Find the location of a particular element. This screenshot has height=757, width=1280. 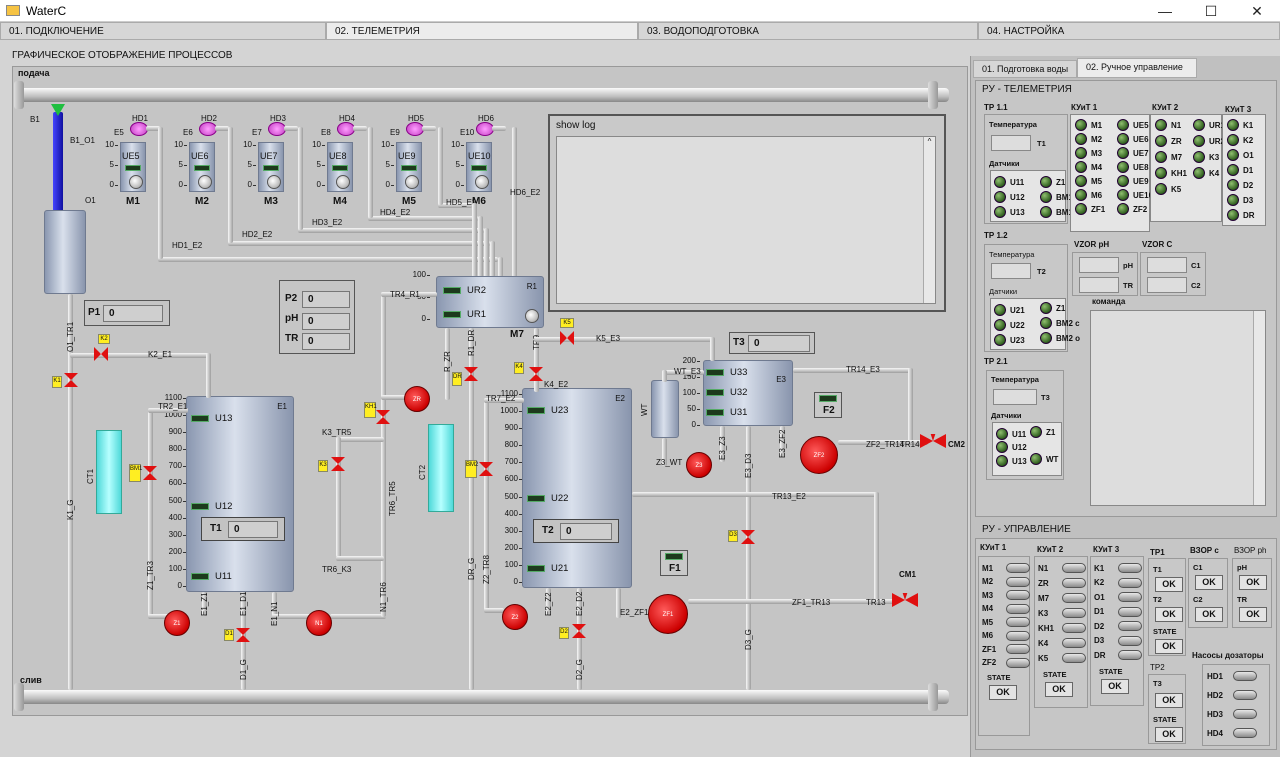

command-scrollbar is located at coordinates (1259, 408).